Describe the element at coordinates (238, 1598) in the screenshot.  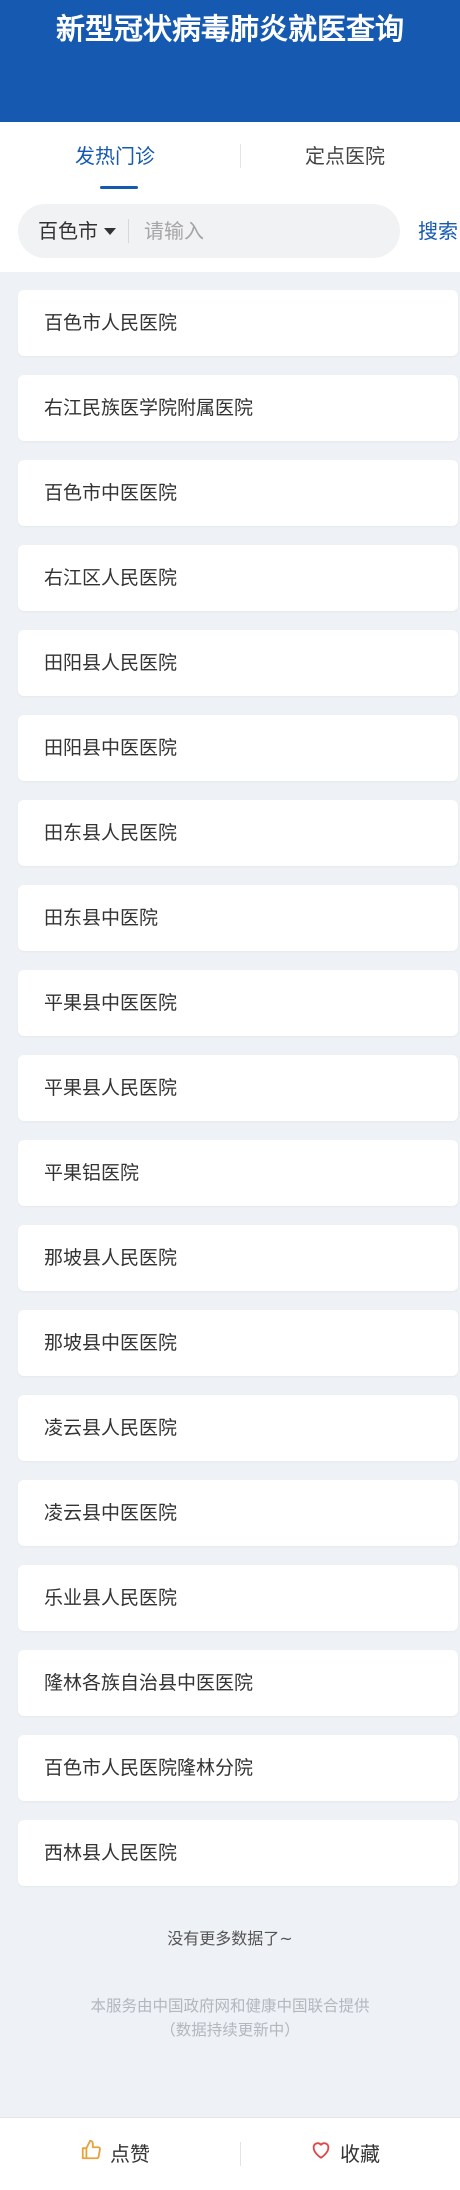
I see `hospital-card: 乐业县人民医院` at that location.